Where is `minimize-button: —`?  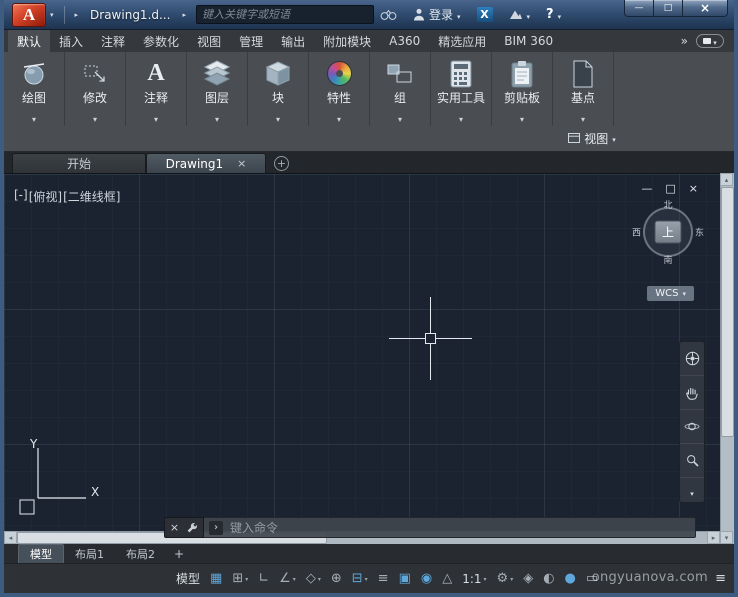
minimize-button: — is located at coordinates (639, 8).